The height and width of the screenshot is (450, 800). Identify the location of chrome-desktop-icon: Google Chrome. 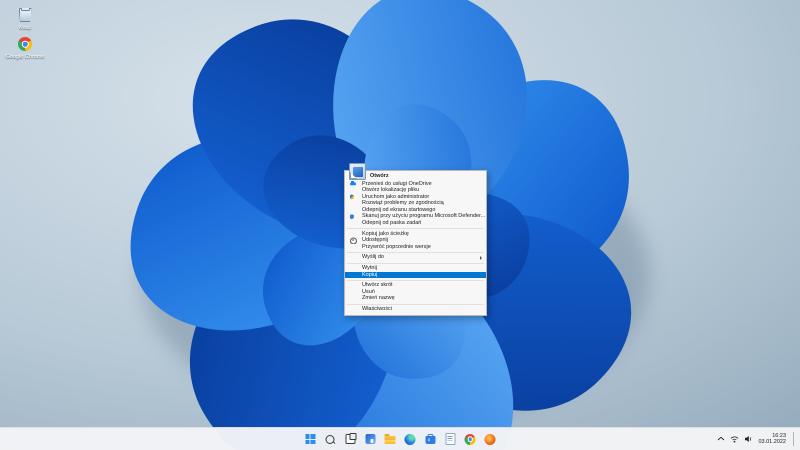
(25, 48).